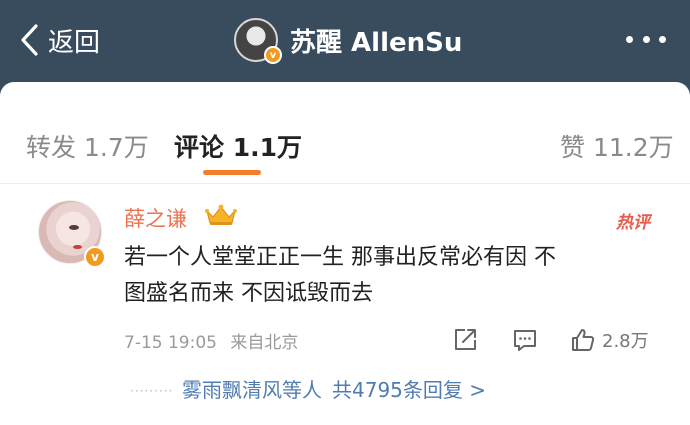 The width and height of the screenshot is (690, 425). I want to click on reply-button, so click(525, 340).